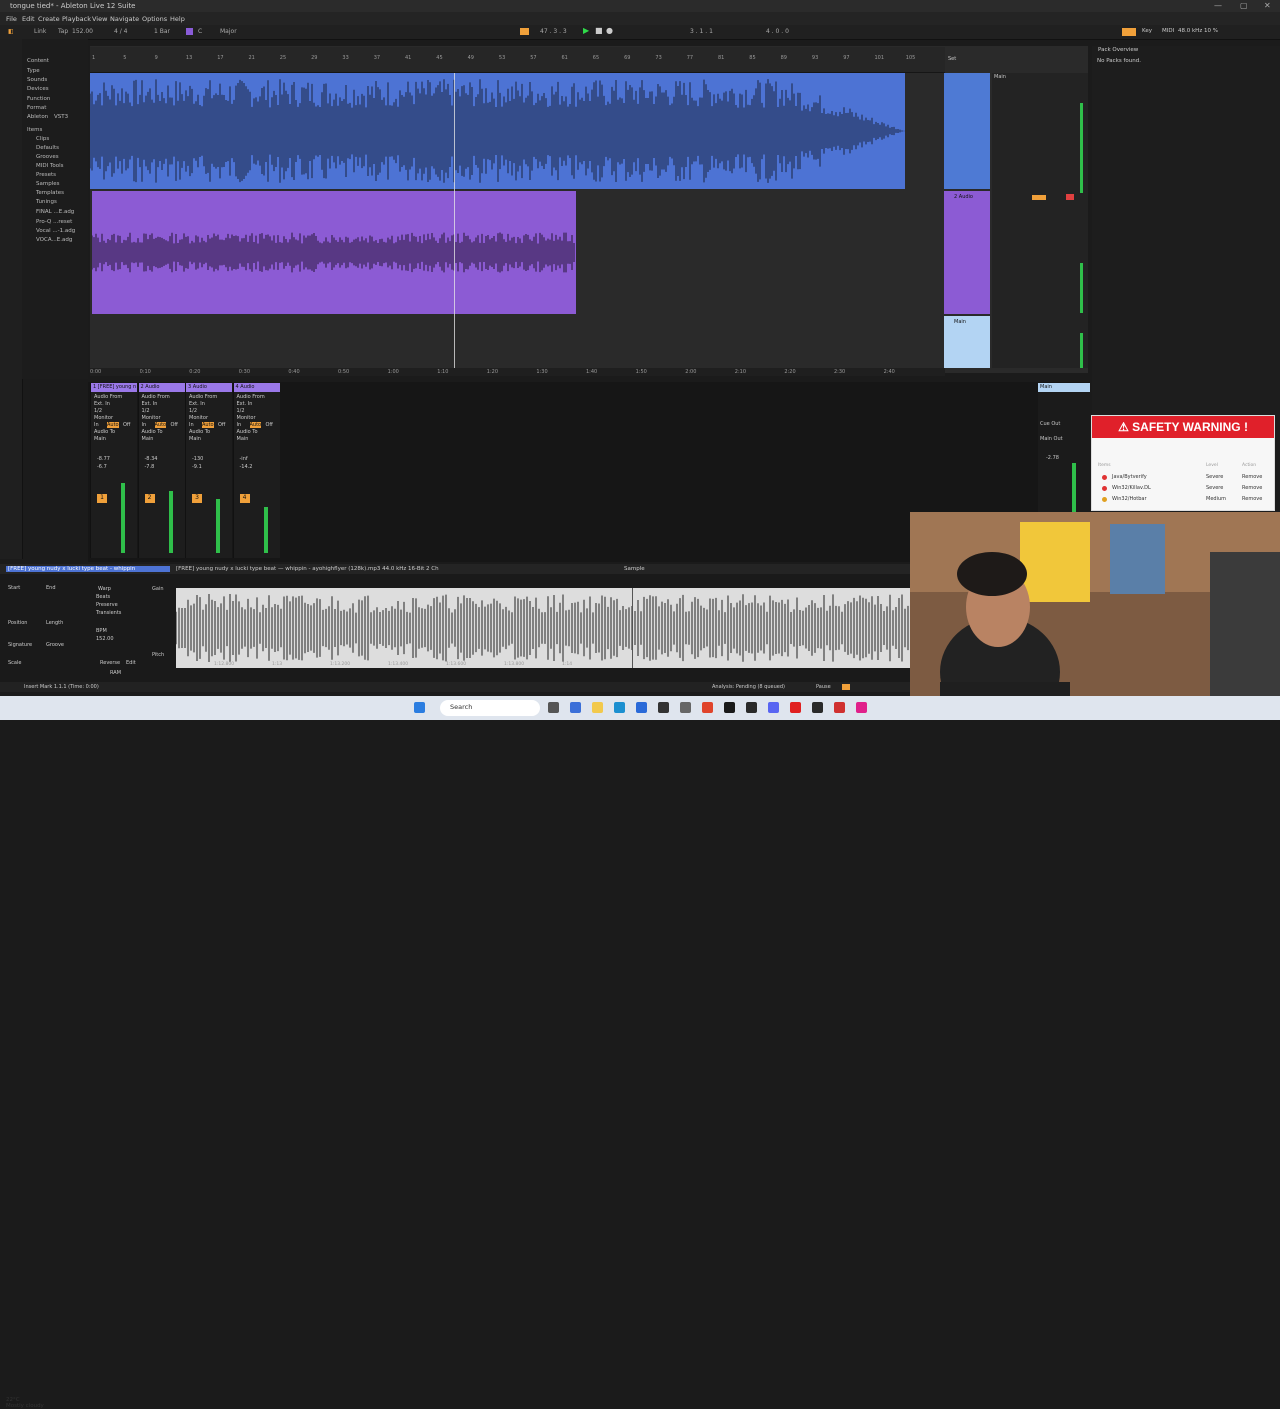 The width and height of the screenshot is (1280, 1409). What do you see at coordinates (634, 569) in the screenshot?
I see `sample-tab: Sample` at bounding box center [634, 569].